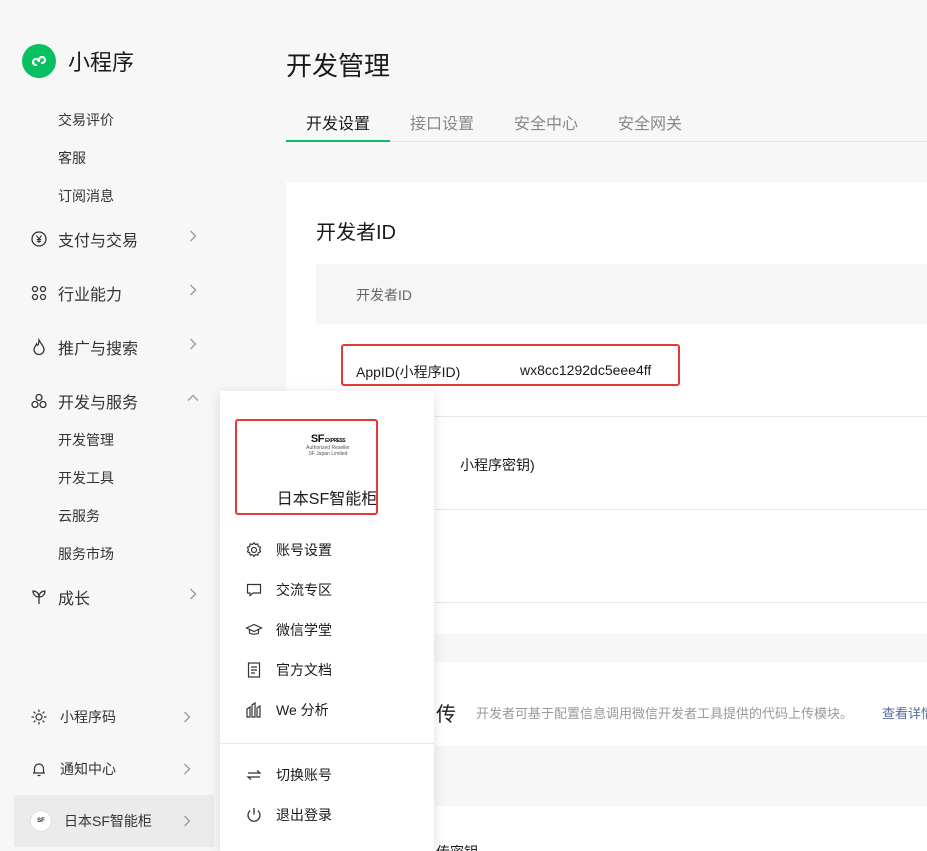  Describe the element at coordinates (254, 775) in the screenshot. I see `switch-icon` at that location.